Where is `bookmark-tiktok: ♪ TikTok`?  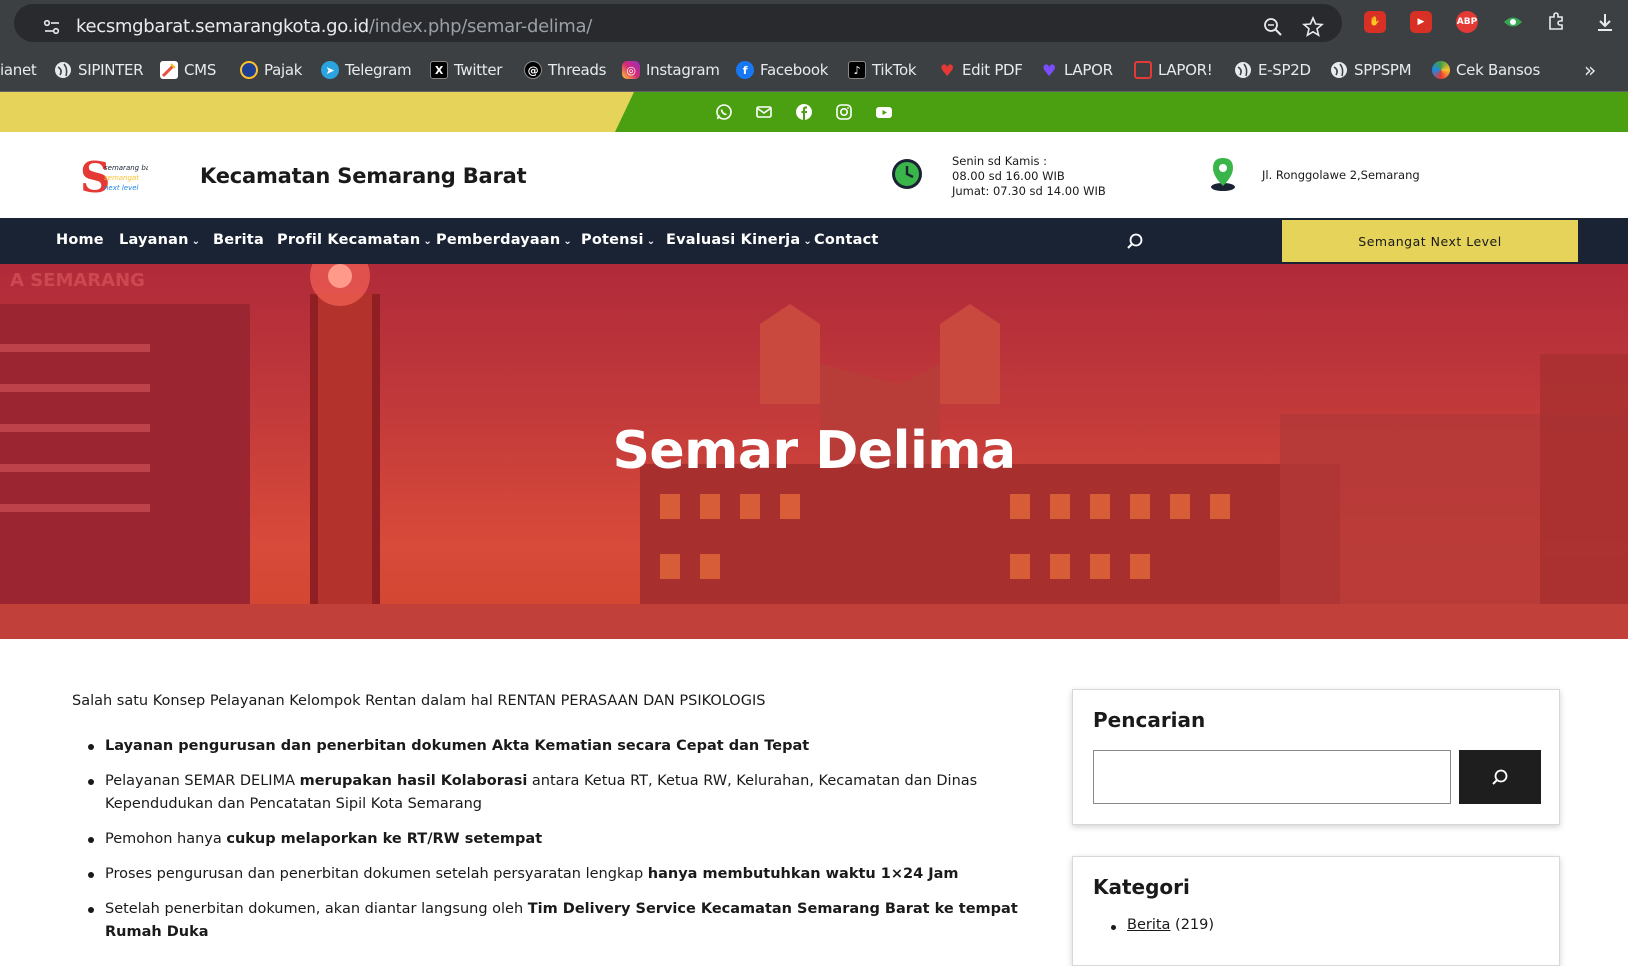 bookmark-tiktok: ♪ TikTok is located at coordinates (882, 70).